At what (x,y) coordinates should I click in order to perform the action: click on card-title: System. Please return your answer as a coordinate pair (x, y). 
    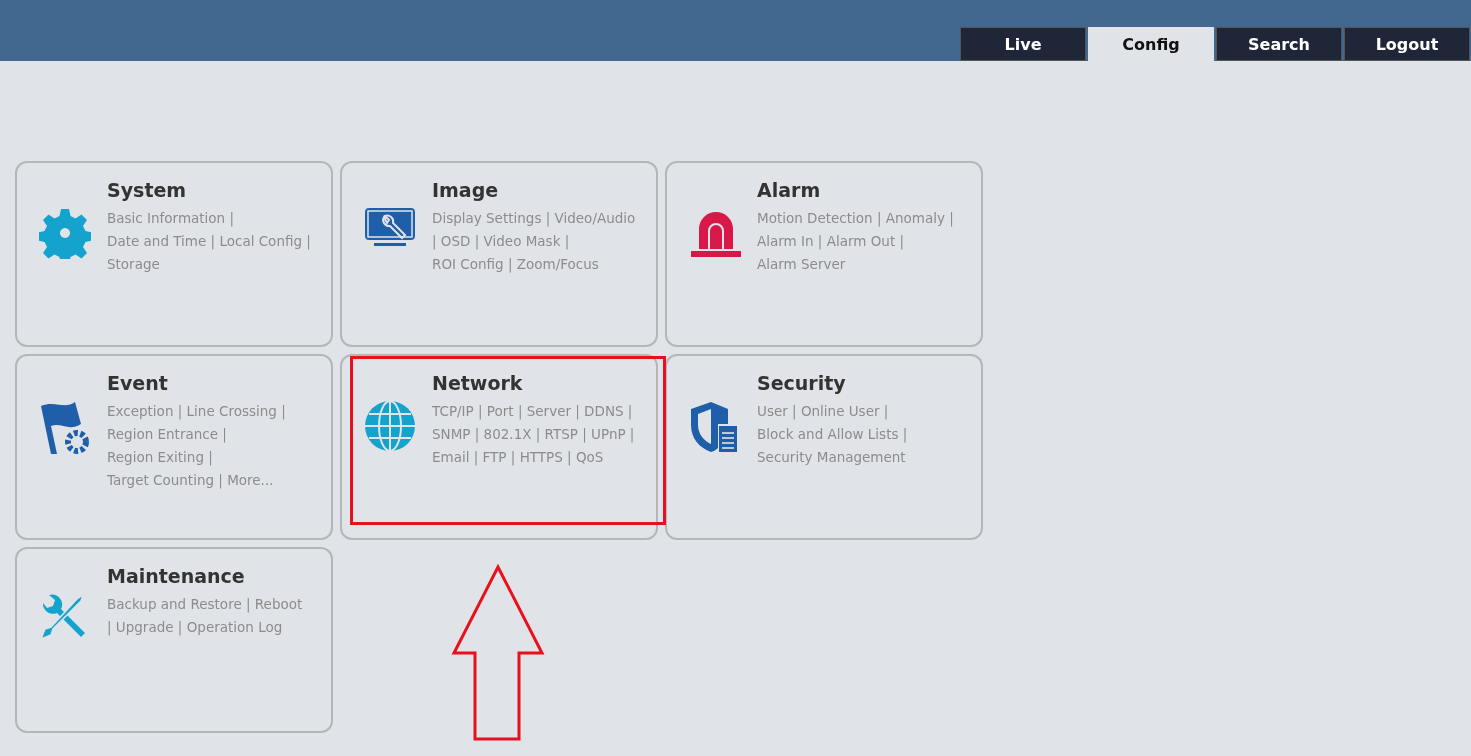
    Looking at the image, I should click on (147, 190).